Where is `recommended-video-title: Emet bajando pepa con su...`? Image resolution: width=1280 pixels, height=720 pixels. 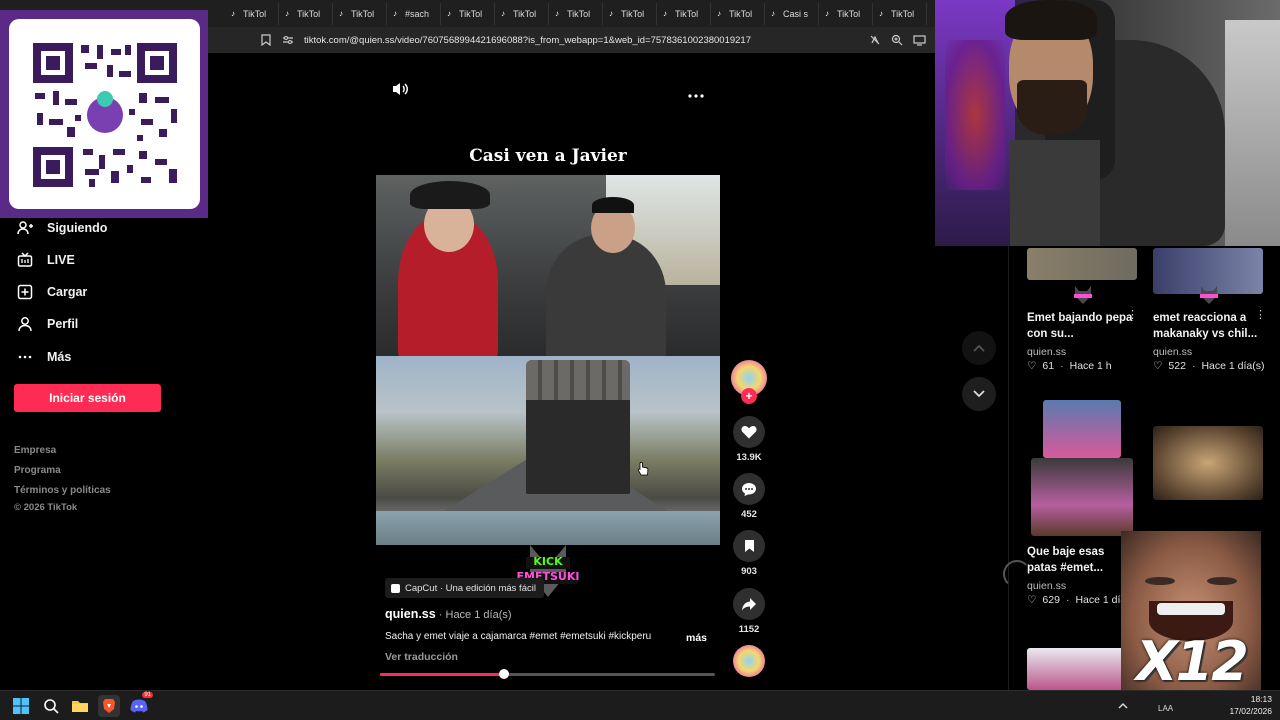
recommended-video-title: Emet bajando pepa con su... is located at coordinates (1082, 326).